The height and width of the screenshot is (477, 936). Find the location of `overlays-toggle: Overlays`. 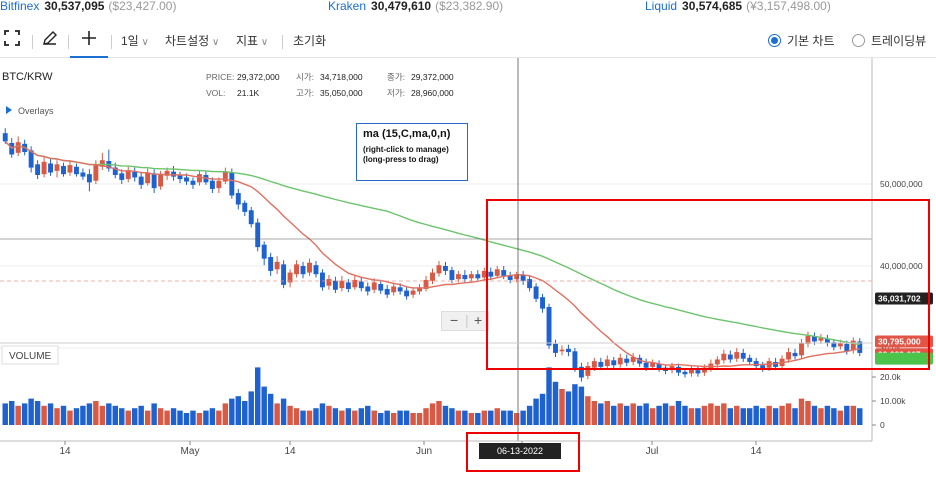

overlays-toggle: Overlays is located at coordinates (36, 111).